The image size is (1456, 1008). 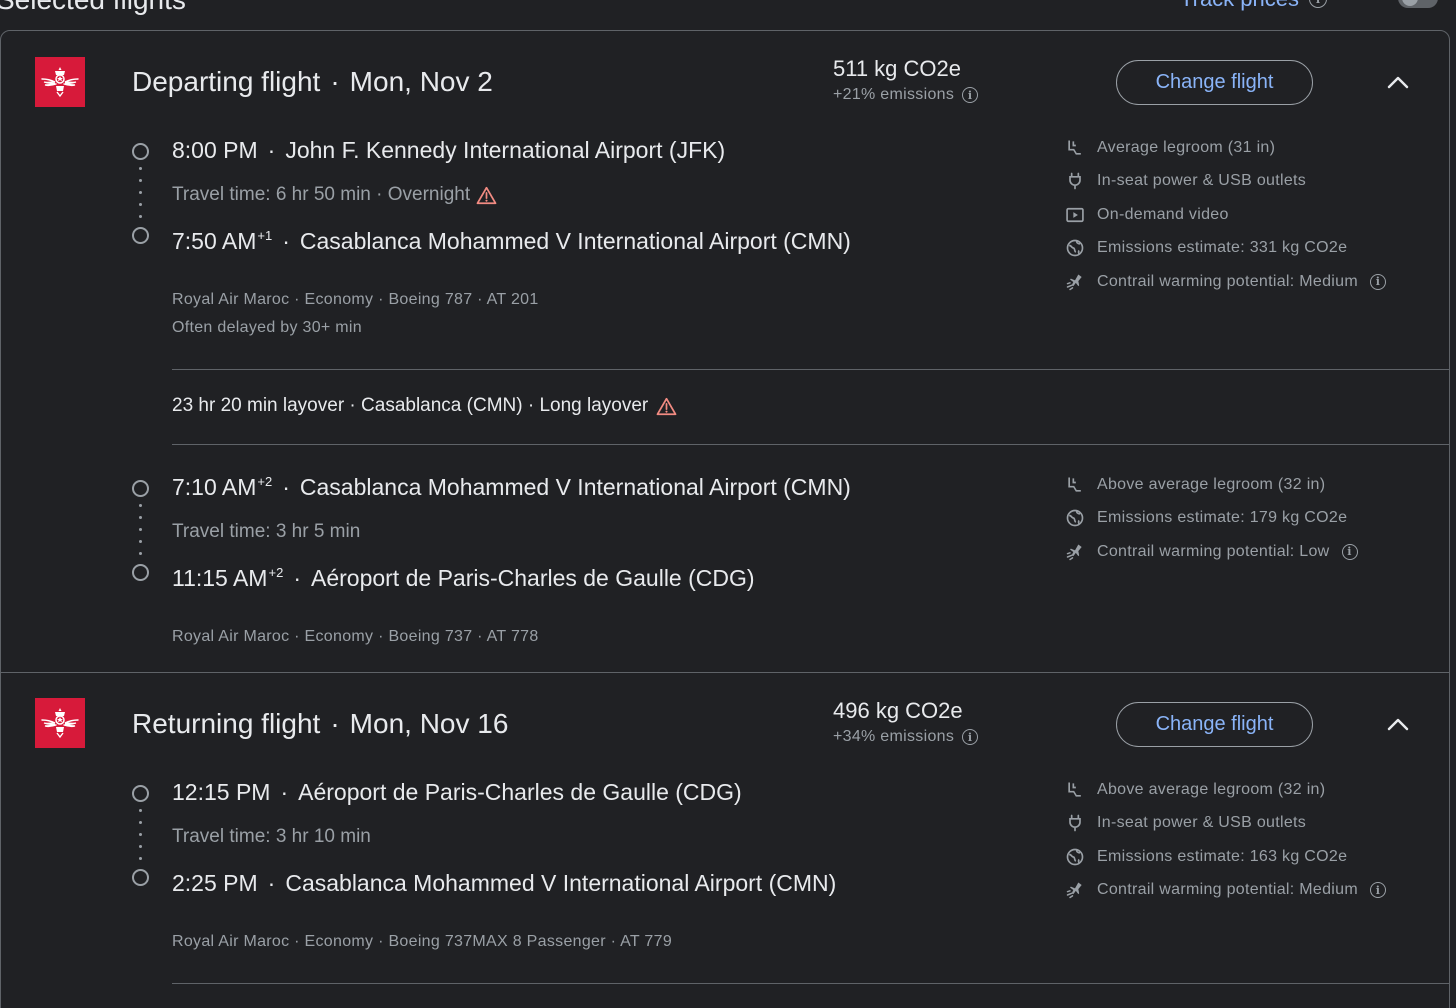 I want to click on returning-emissions: 496 kg CO2e +34% emissions i, so click(x=906, y=722).